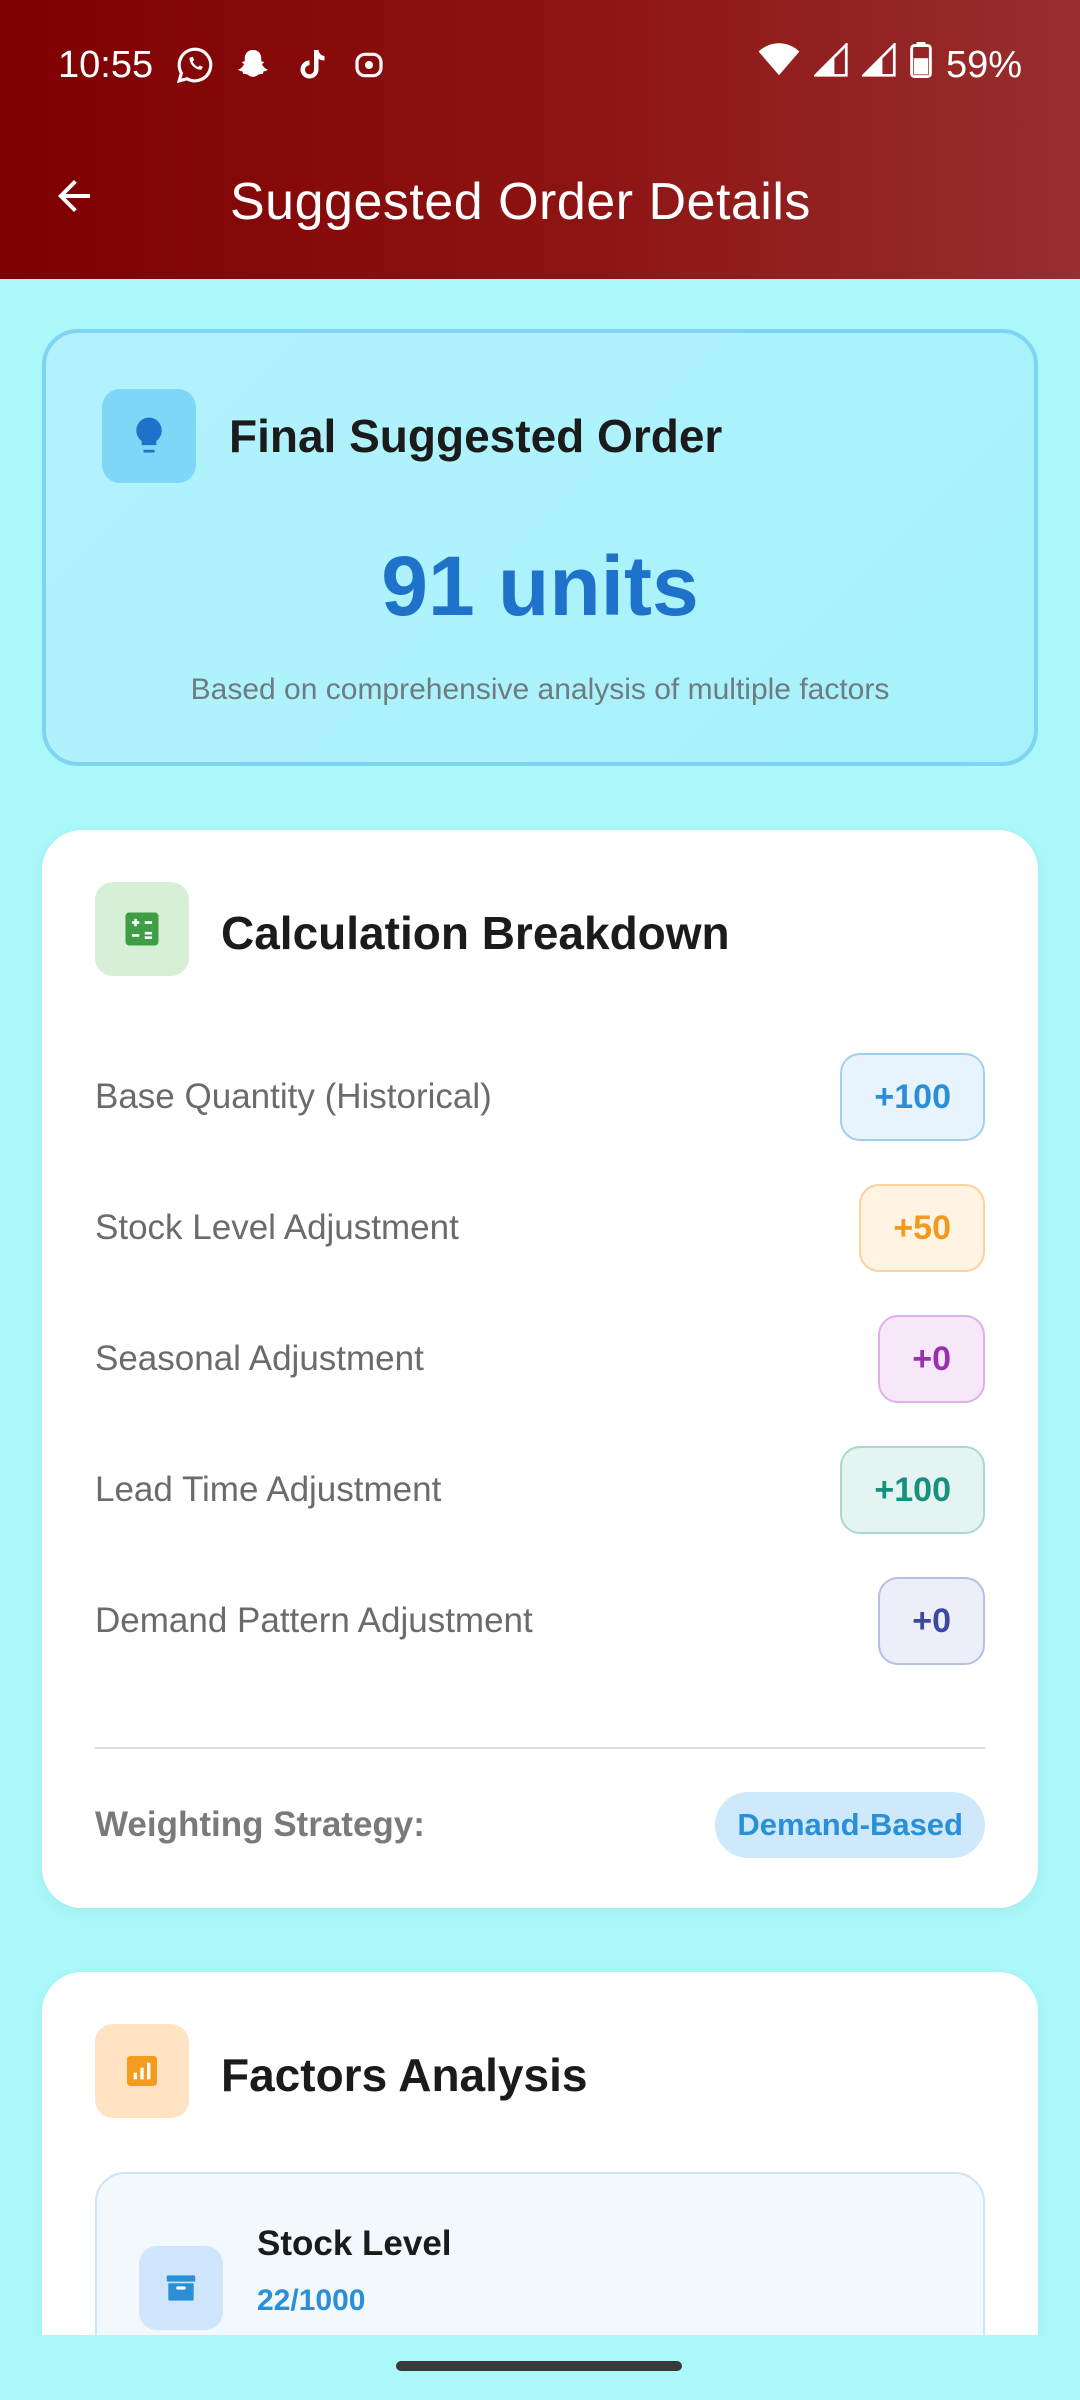 This screenshot has height=2400, width=1080. Describe the element at coordinates (830, 64) in the screenshot. I see `signal-icon` at that location.